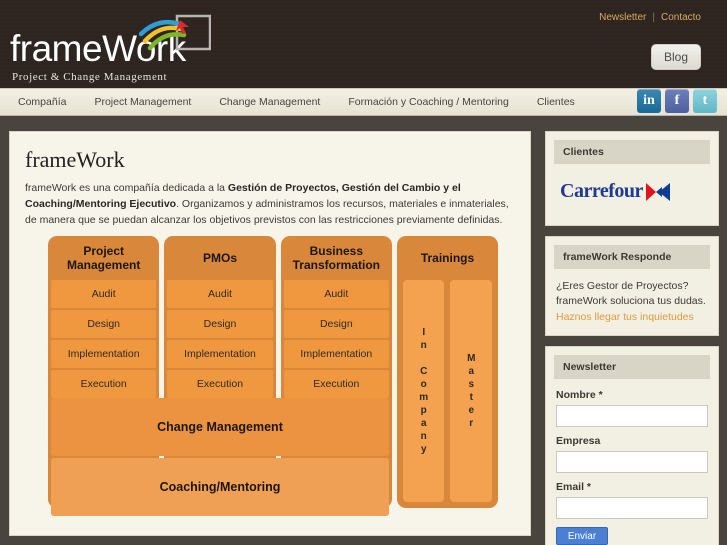 The height and width of the screenshot is (545, 727). What do you see at coordinates (657, 191) in the screenshot?
I see `carrefour-mark-icon` at bounding box center [657, 191].